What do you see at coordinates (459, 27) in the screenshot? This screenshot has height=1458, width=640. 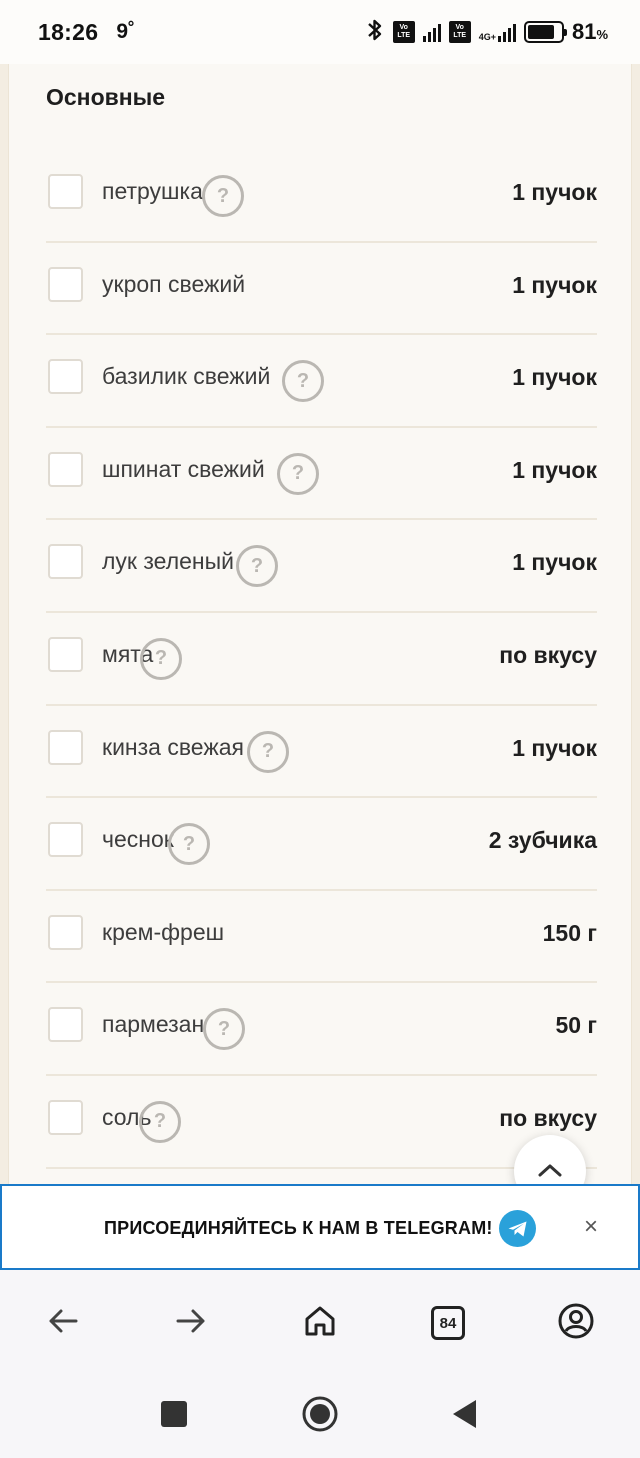 I see `volte-label-top-2: Vo` at bounding box center [459, 27].